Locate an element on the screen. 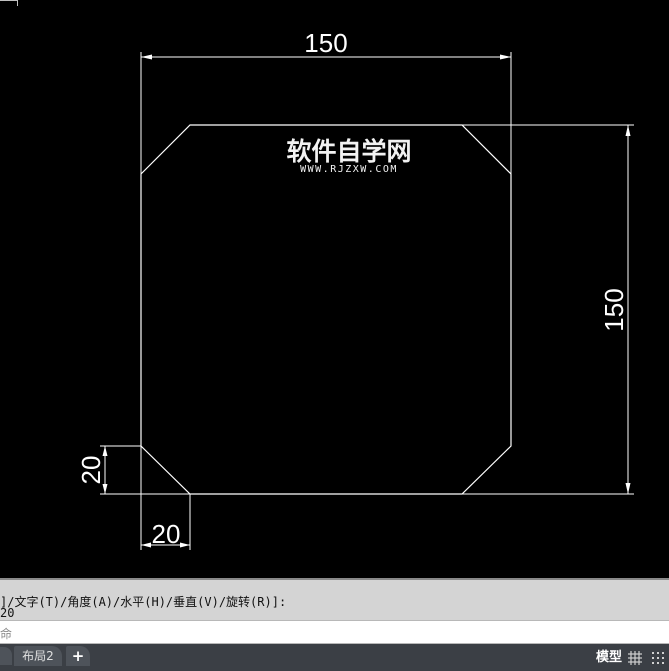  watermark: 软件自学网 WWW.RJZXW.COM is located at coordinates (348, 156).